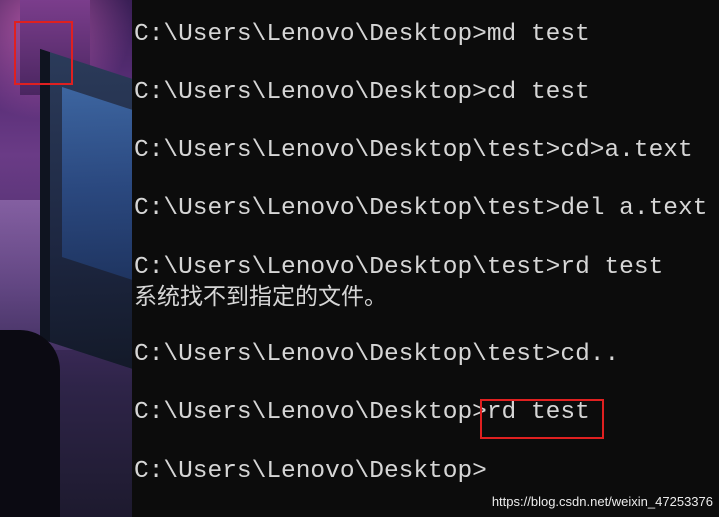 This screenshot has width=719, height=517. Describe the element at coordinates (30, 423) in the screenshot. I see `wallpaper-shadow` at that location.